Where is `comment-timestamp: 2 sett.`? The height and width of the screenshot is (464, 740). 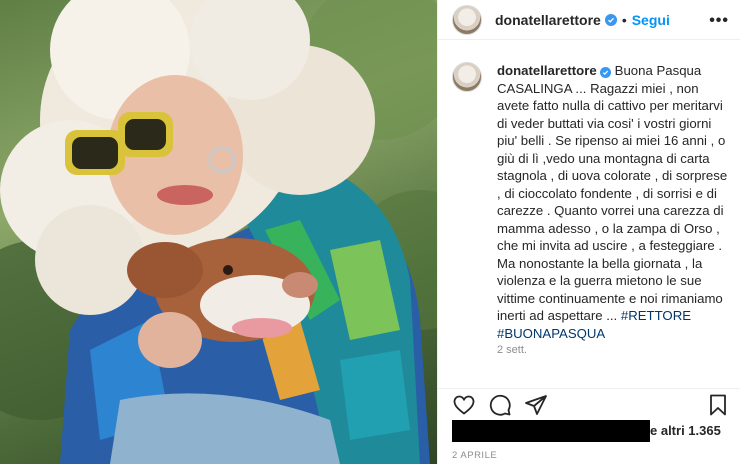
comment-timestamp: 2 sett. is located at coordinates (512, 350).